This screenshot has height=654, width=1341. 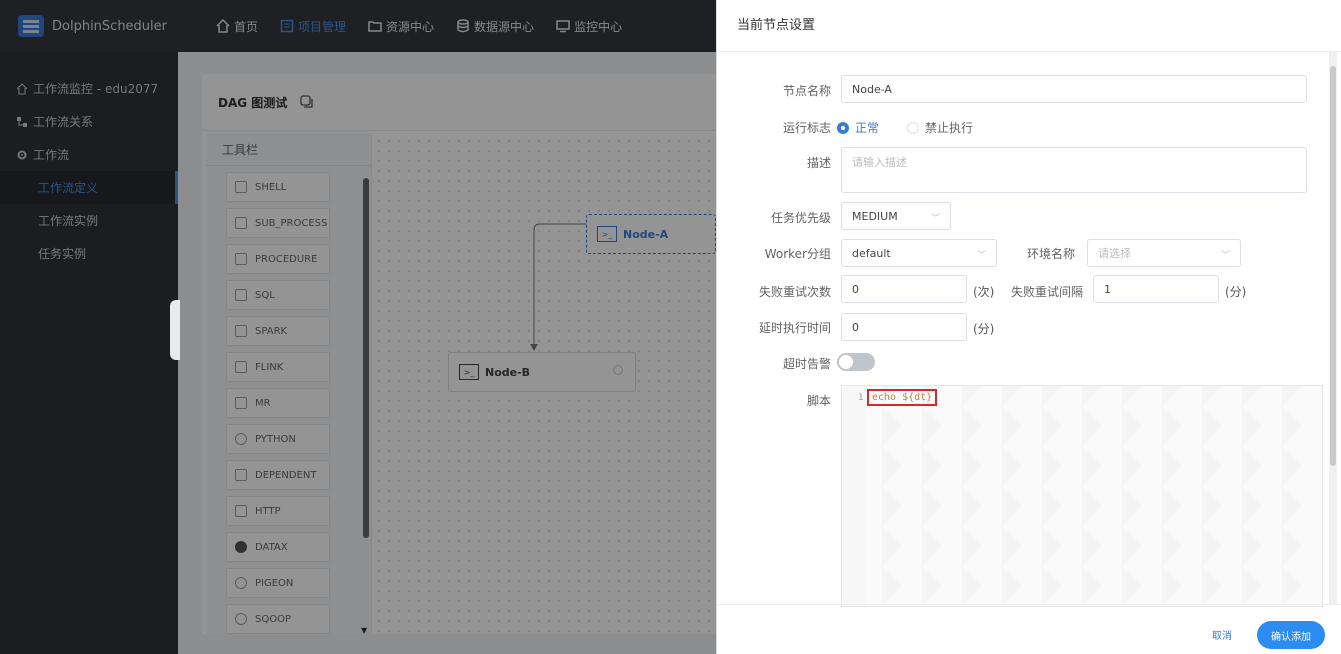 What do you see at coordinates (1029, 26) in the screenshot?
I see `drawer-title: 当前节点设置` at bounding box center [1029, 26].